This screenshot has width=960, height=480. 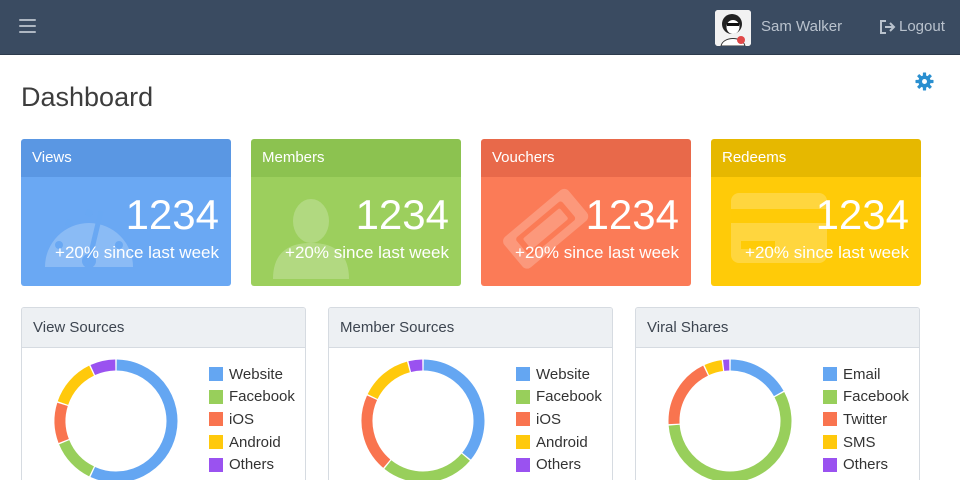 I want to click on views-card: Views 1234 +20% since last week, so click(x=126, y=212).